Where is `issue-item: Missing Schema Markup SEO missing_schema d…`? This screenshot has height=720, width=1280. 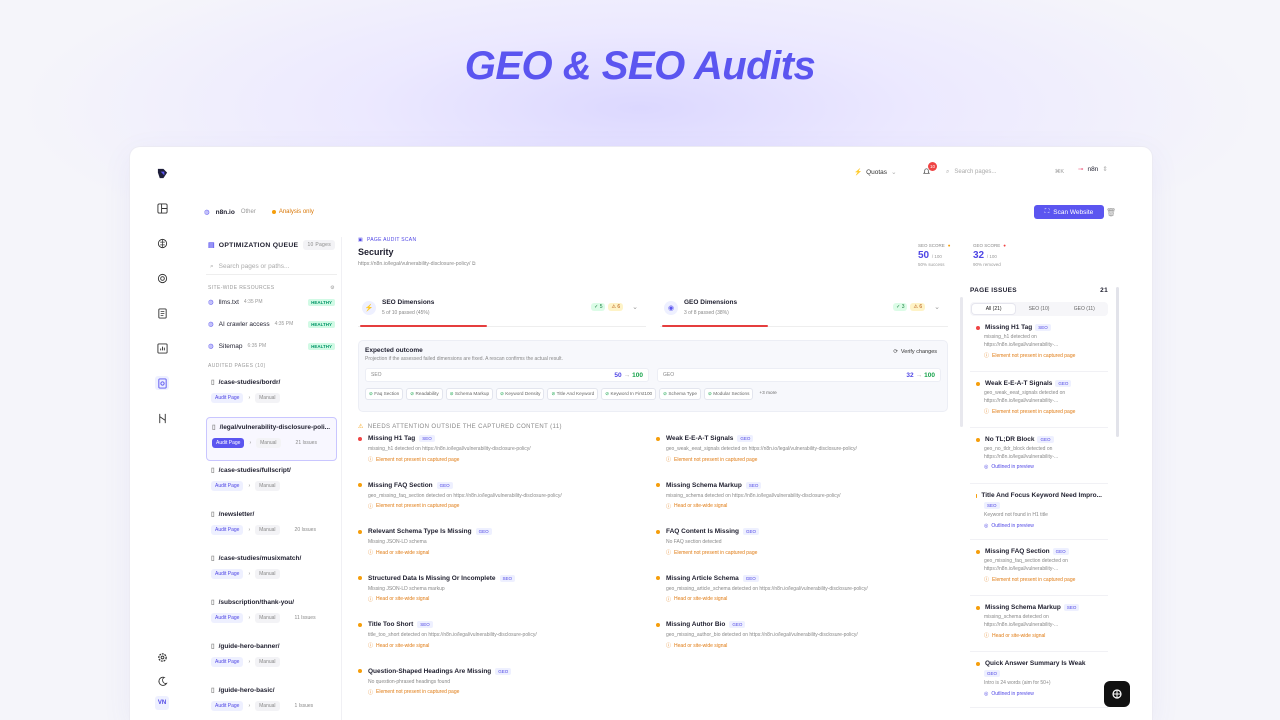
issue-item: Missing Schema Markup SEO missing_schema d… is located at coordinates (801, 495).